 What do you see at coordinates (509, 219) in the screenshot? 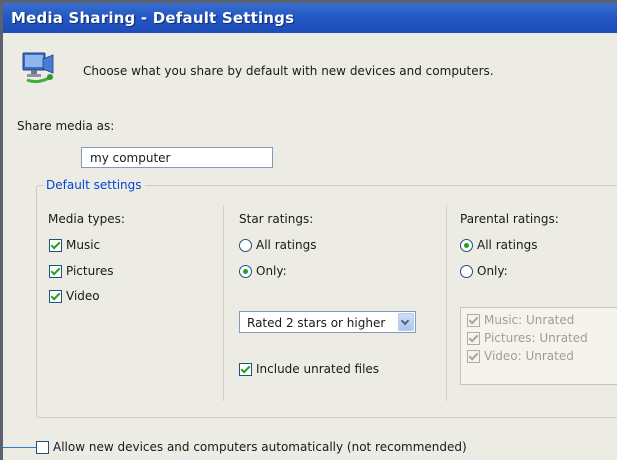
I see `parental-ratings-label: Parental ratings:` at bounding box center [509, 219].